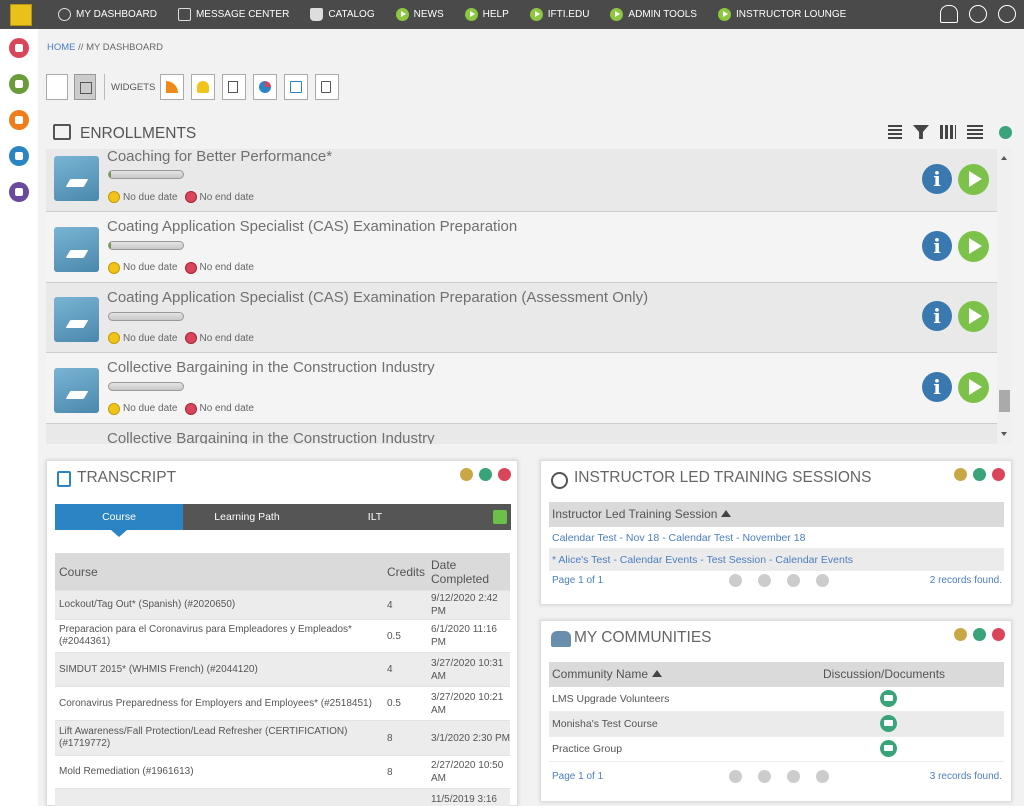 Image resolution: width=1024 pixels, height=806 pixels. I want to click on enrollments-scrollbar, so click(1004, 296).